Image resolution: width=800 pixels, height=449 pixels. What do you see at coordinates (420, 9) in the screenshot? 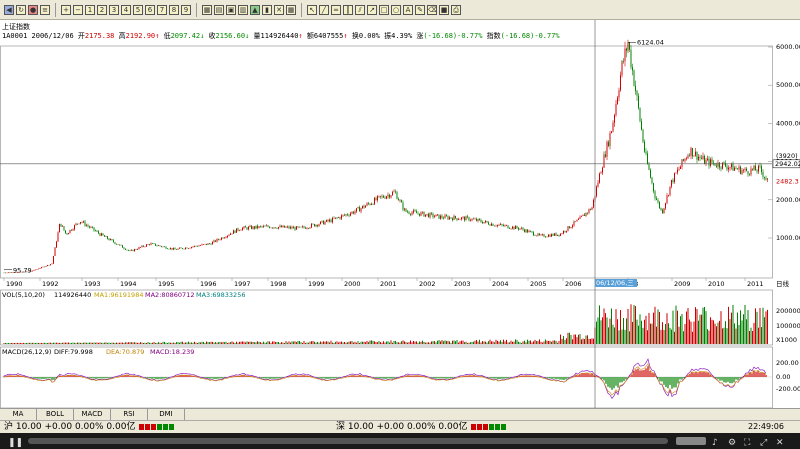
I see `pencil-tool-icon: ✎` at bounding box center [420, 9].